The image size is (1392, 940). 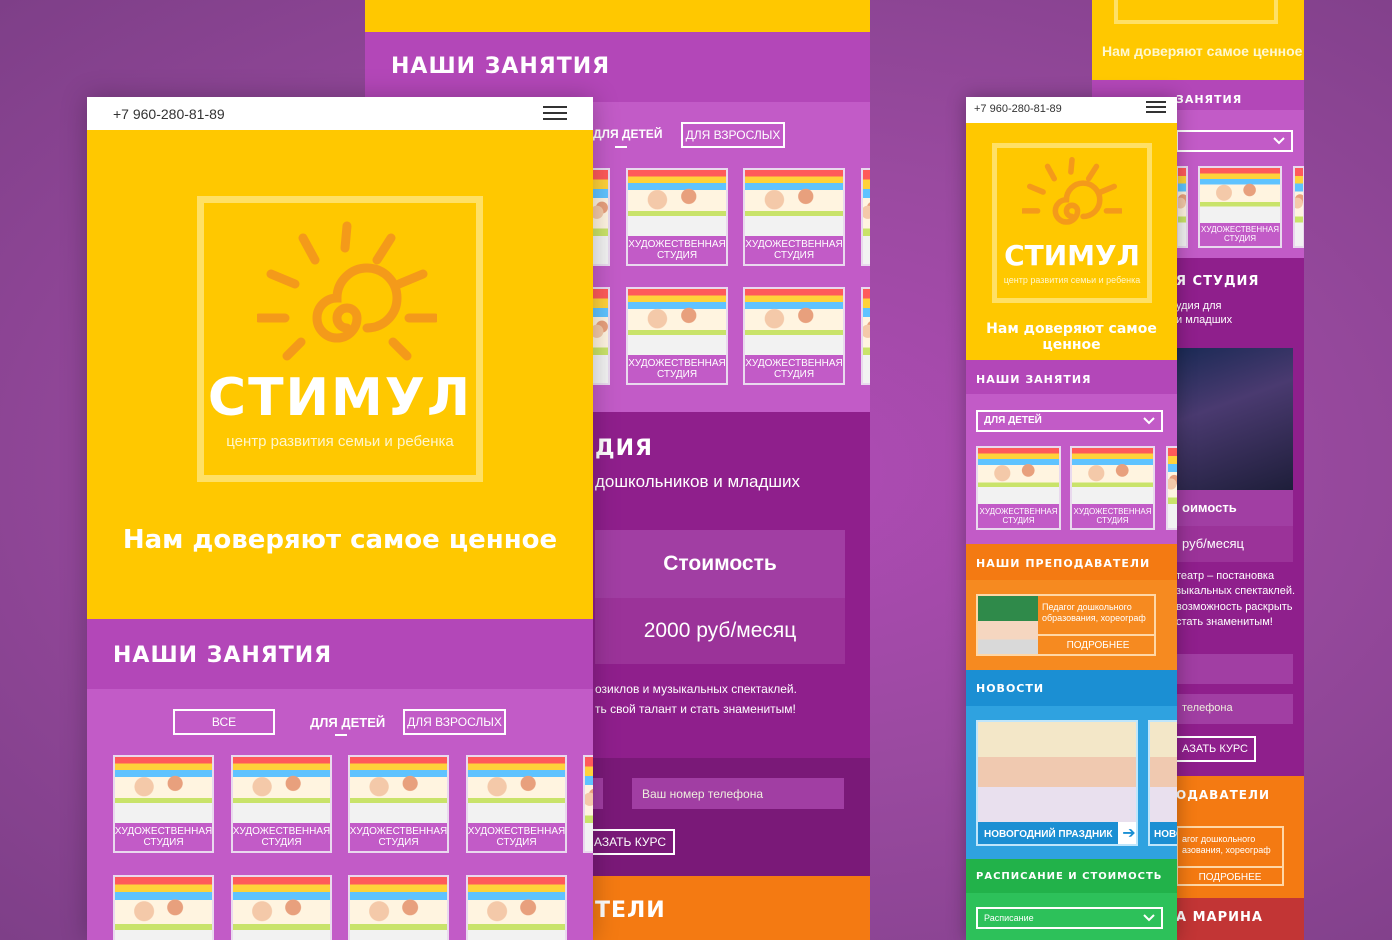 I want to click on filter-select-value: ДЛЯ ДЕТЕЙ, so click(x=1013, y=420).